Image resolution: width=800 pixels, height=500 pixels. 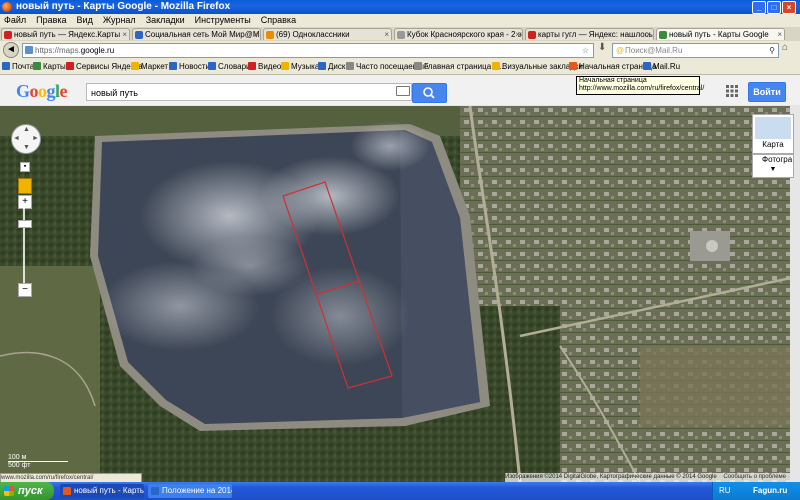 What do you see at coordinates (11, 50) in the screenshot?
I see `back-button: ◄` at bounding box center [11, 50].